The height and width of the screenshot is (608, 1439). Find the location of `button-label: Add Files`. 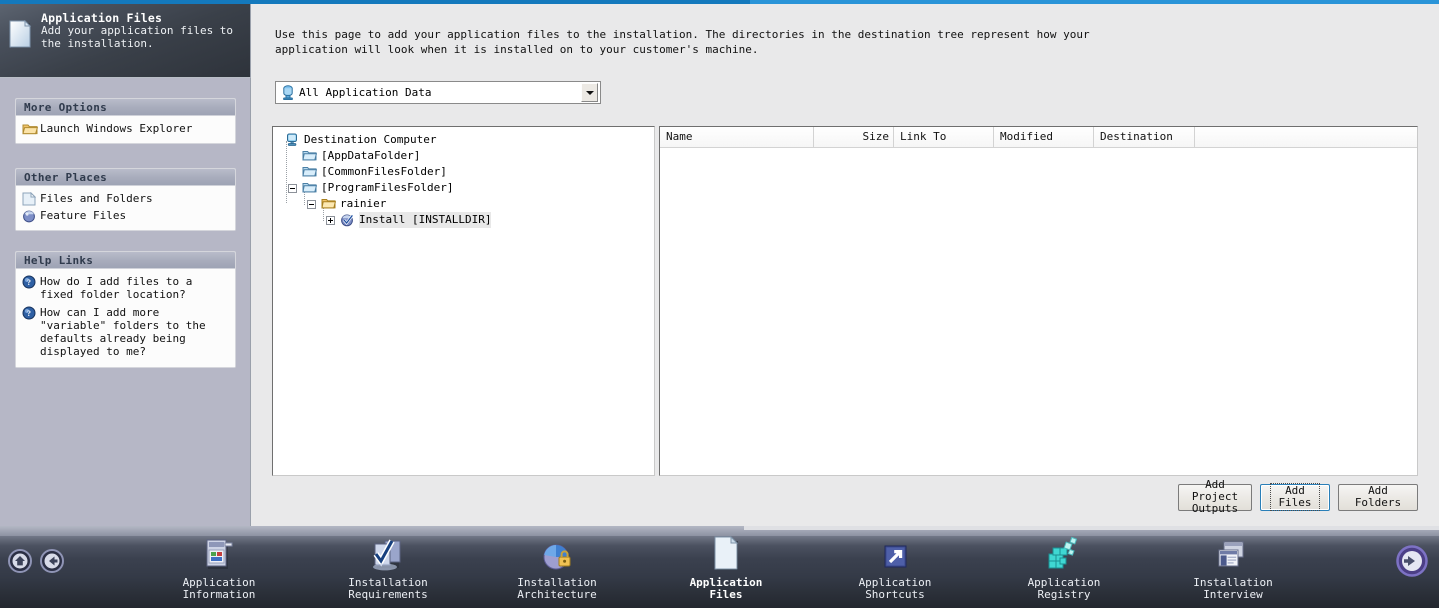

button-label: Add Files is located at coordinates (1295, 497).